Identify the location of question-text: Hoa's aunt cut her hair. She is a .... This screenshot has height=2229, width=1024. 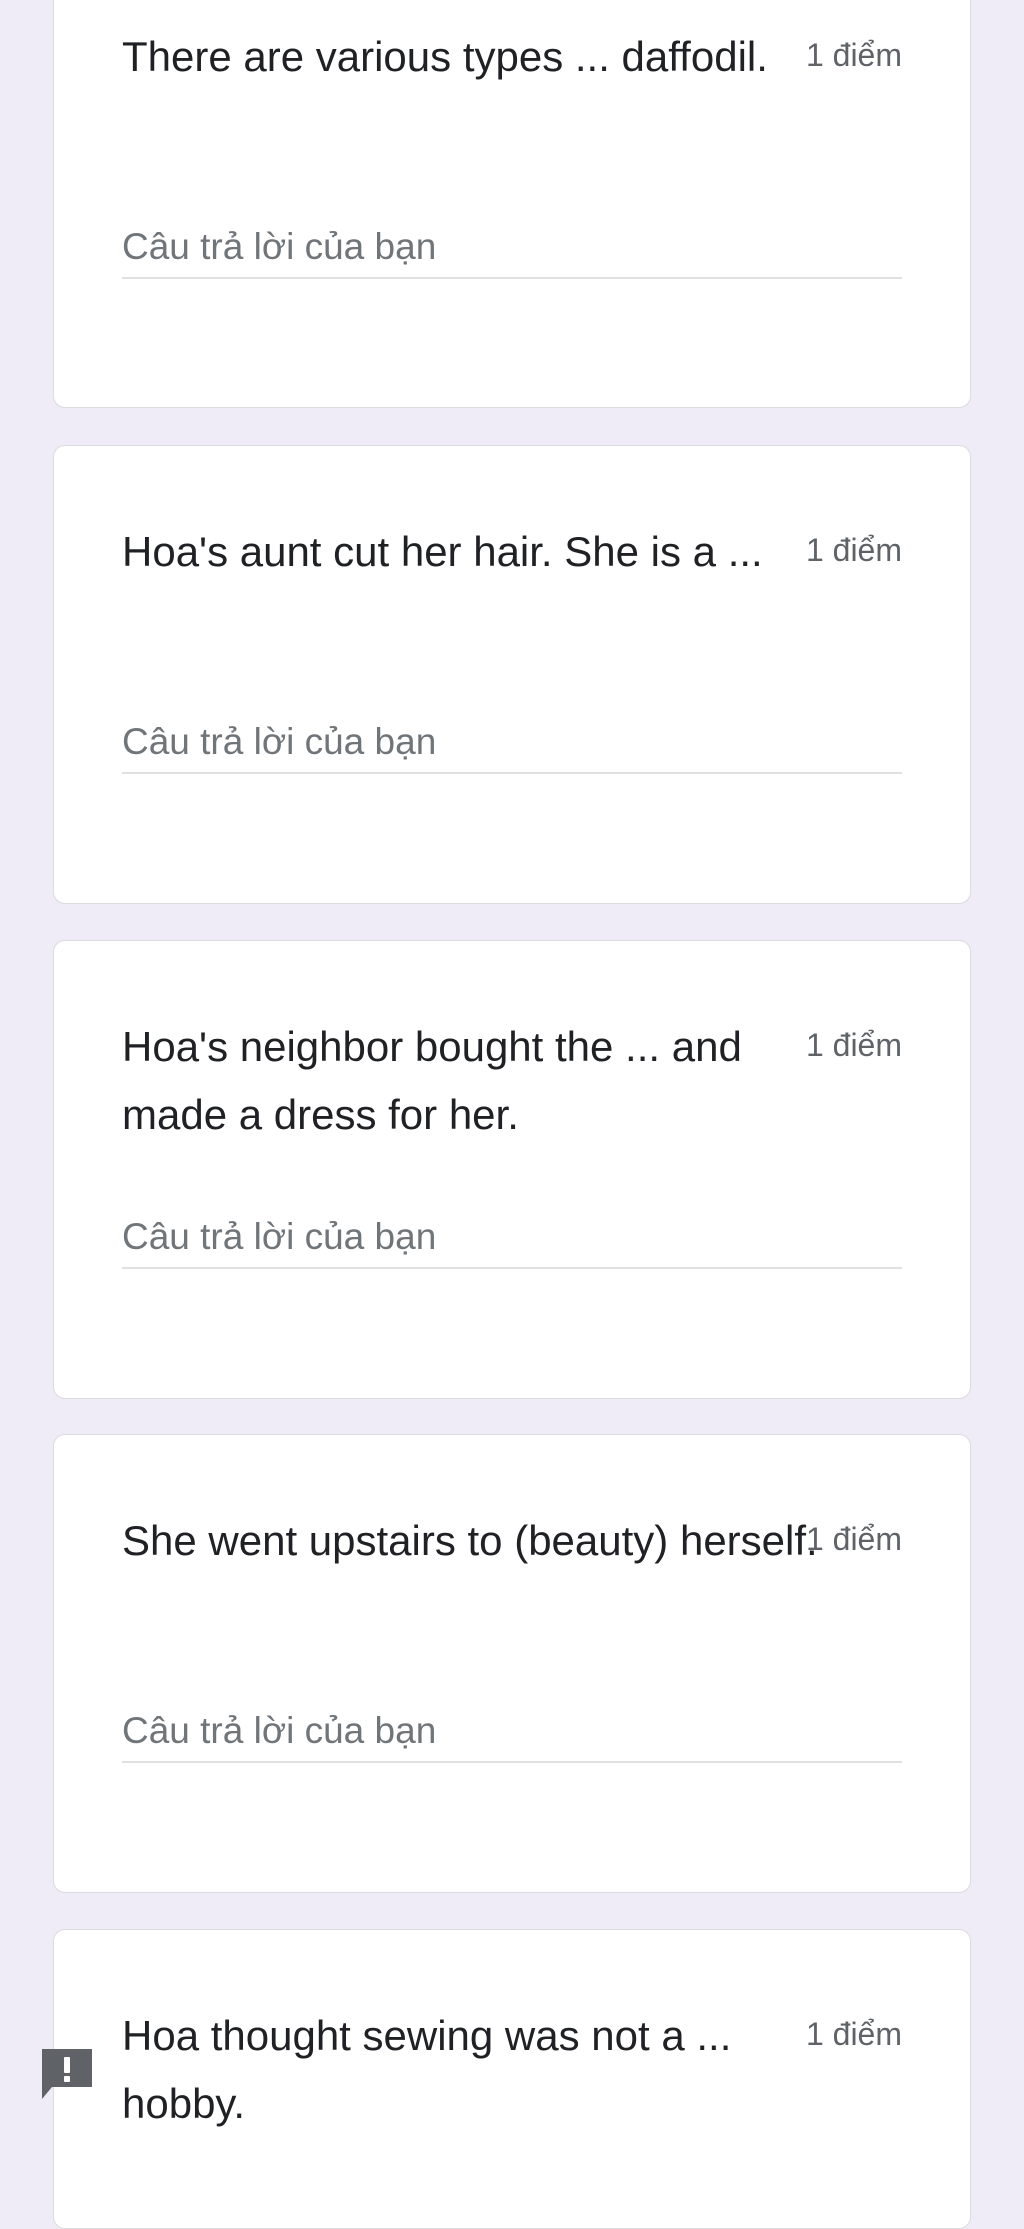
(442, 551).